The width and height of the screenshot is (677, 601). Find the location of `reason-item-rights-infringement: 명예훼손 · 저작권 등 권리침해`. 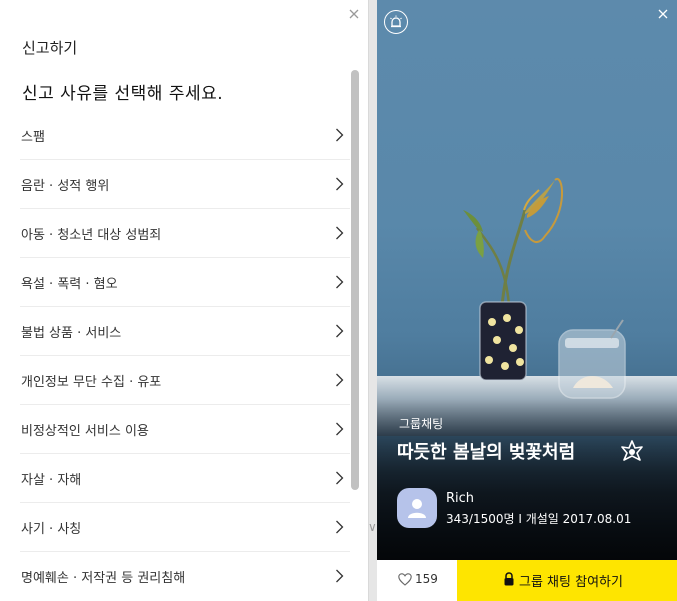

reason-item-rights-infringement: 명예훼손 · 저작권 등 권리침해 is located at coordinates (185, 576).